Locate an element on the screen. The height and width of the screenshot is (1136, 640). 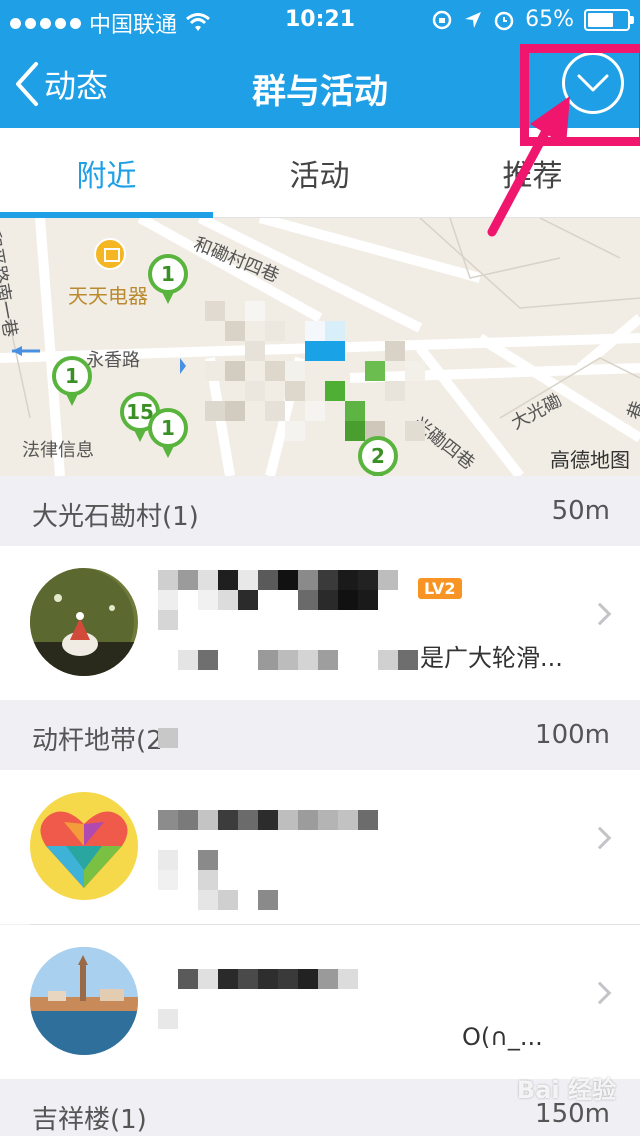
section-name: 吉祥楼(1) is located at coordinates (89, 1120).